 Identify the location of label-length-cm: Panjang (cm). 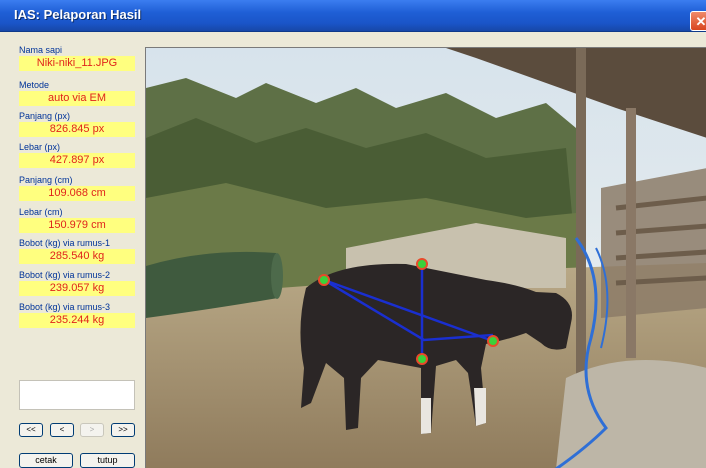
(46, 180).